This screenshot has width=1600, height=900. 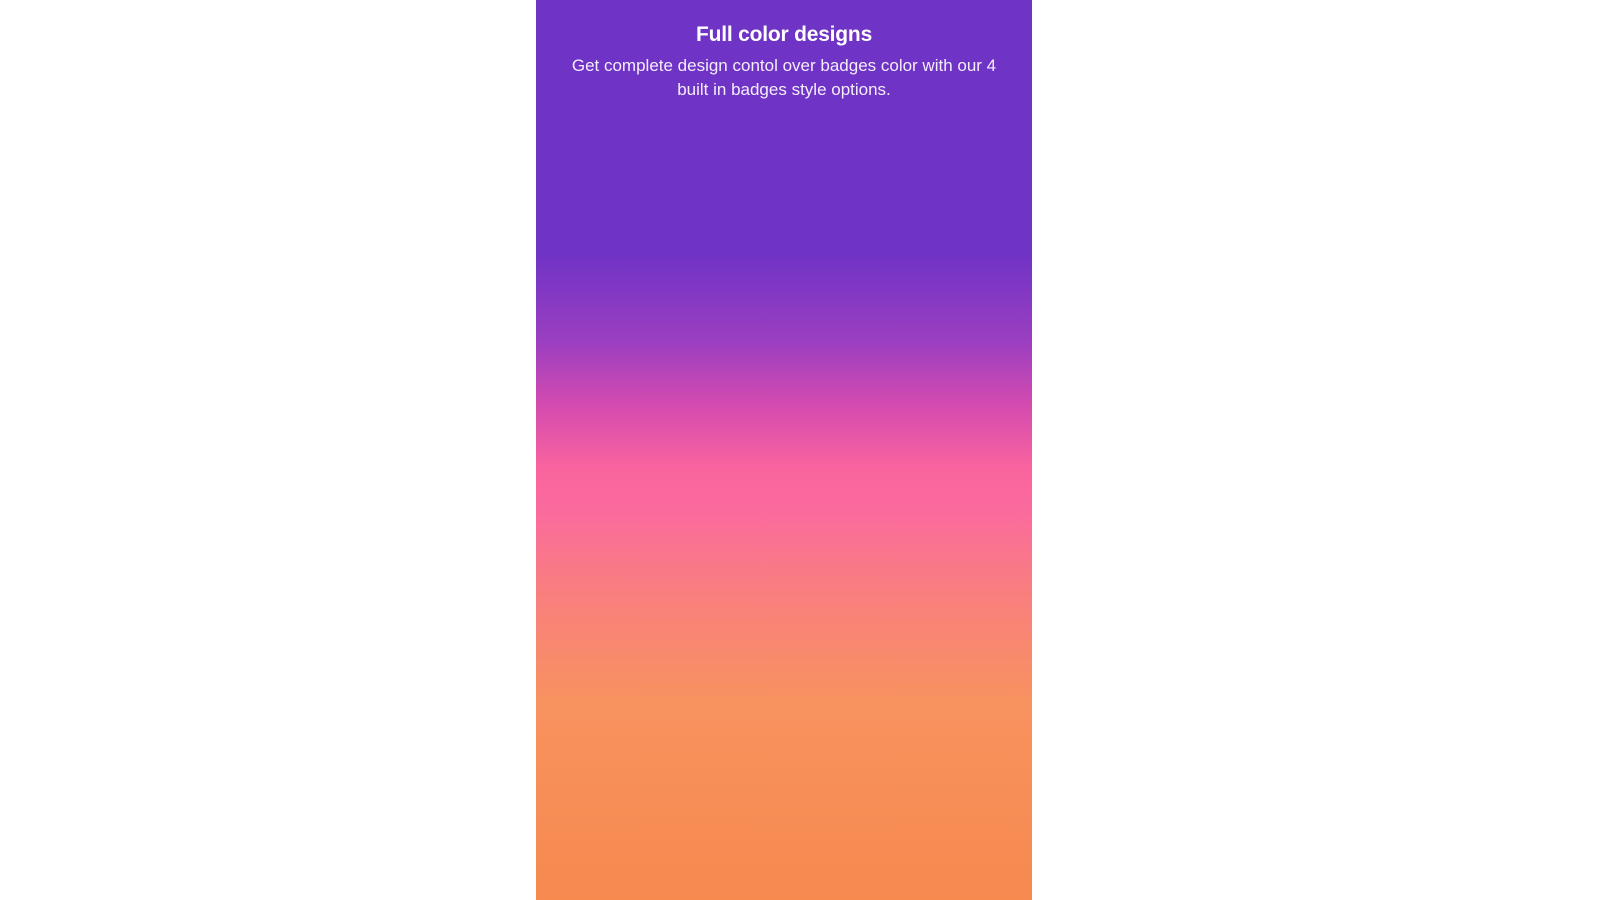 What do you see at coordinates (784, 34) in the screenshot?
I see `promo-title: Full color designs` at bounding box center [784, 34].